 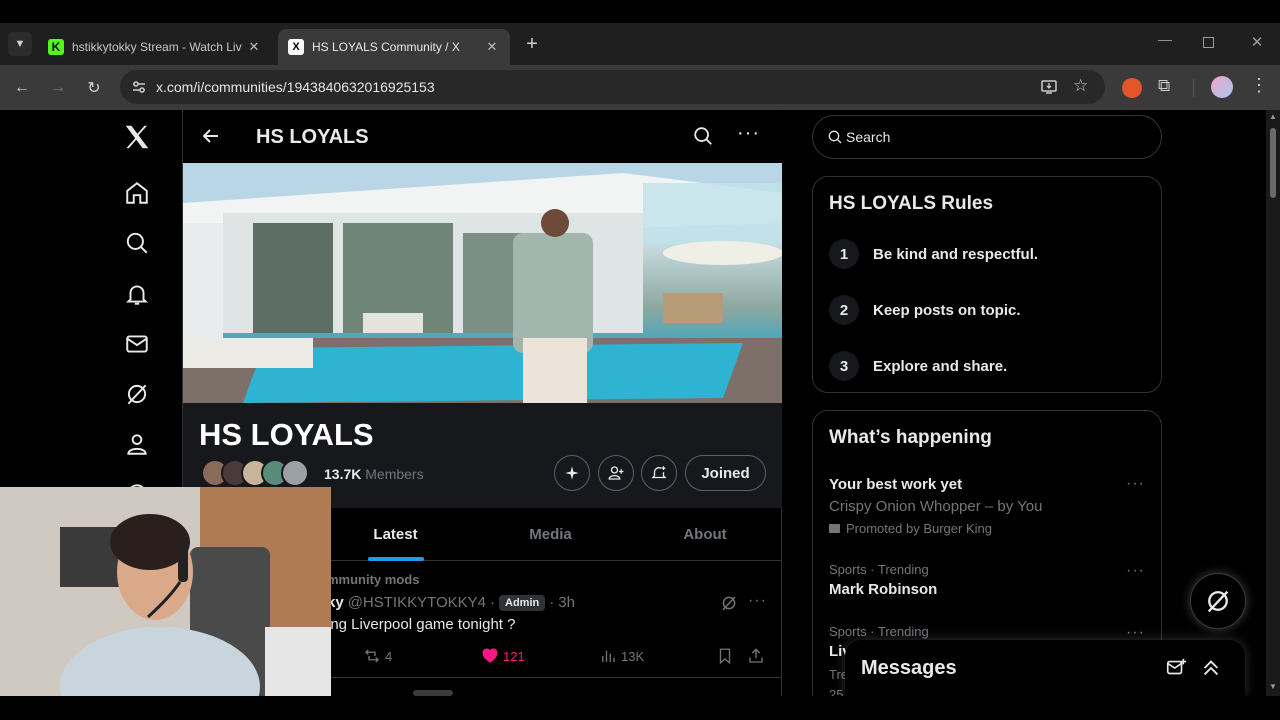 I want to click on repost-count: 4, so click(x=389, y=656).